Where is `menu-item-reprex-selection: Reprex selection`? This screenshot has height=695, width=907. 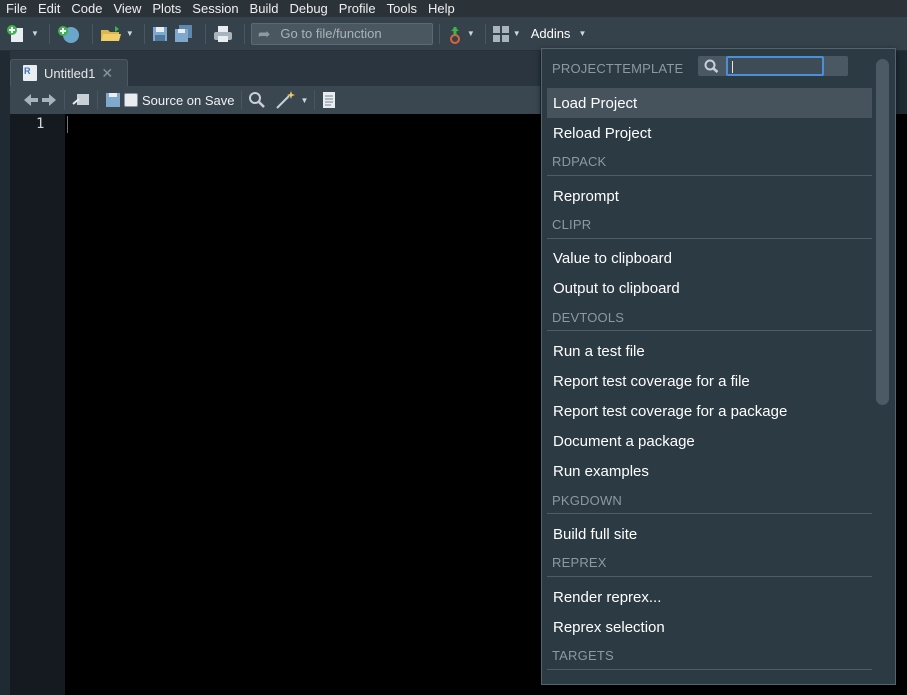 menu-item-reprex-selection: Reprex selection is located at coordinates (709, 627).